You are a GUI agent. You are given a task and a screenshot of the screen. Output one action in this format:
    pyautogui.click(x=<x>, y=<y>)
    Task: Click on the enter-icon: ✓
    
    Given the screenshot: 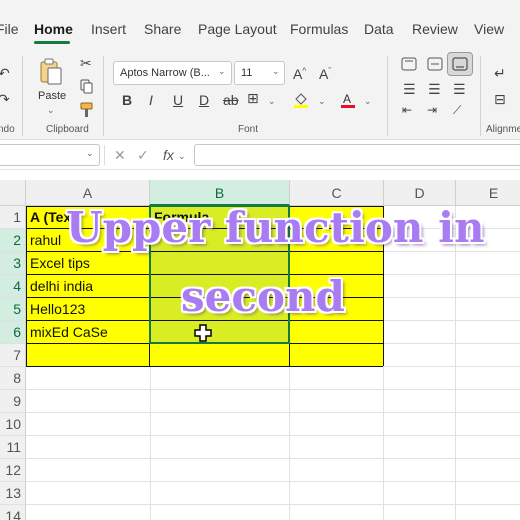 What is the action you would take?
    pyautogui.click(x=143, y=155)
    